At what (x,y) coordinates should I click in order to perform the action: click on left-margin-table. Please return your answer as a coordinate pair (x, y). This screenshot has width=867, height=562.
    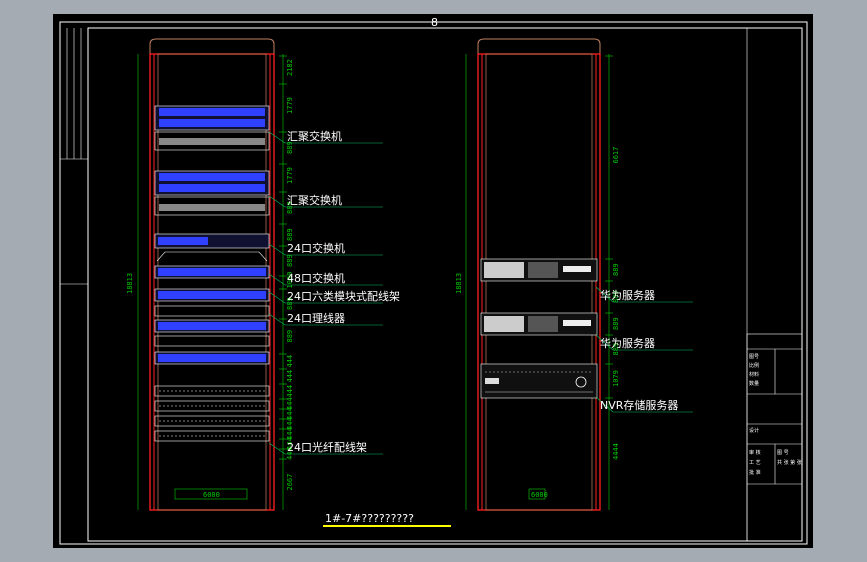
    Looking at the image, I should click on (74, 156).